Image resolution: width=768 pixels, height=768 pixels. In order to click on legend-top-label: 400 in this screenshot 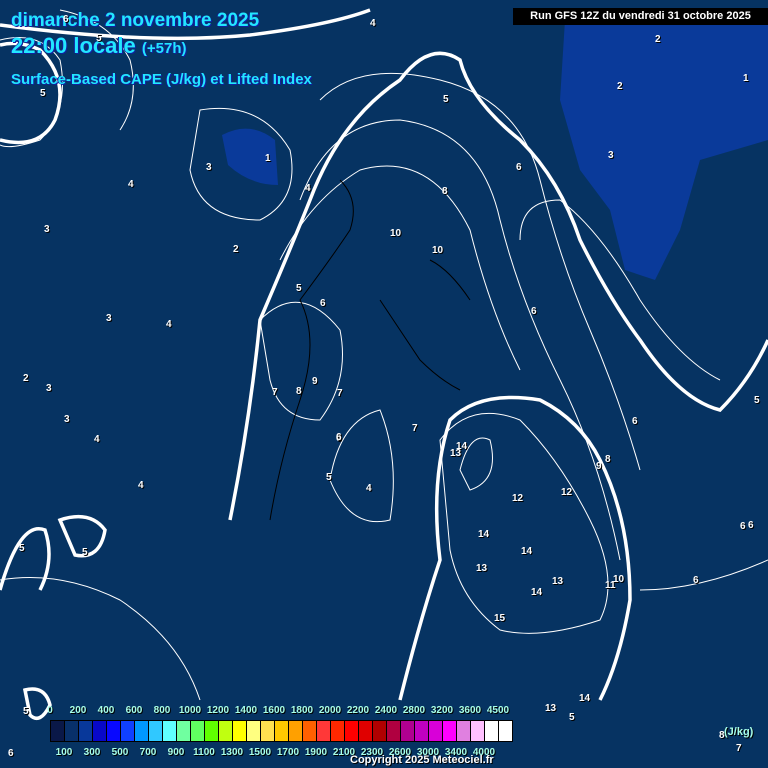, I will do `click(106, 710)`.